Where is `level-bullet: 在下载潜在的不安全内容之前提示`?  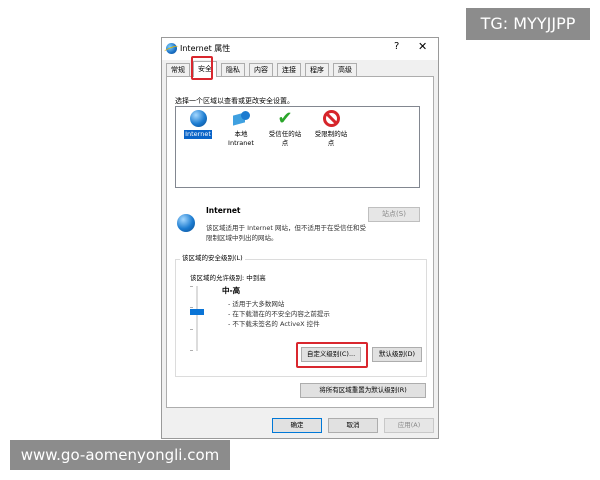 level-bullet: 在下载潜在的不安全内容之前提示 is located at coordinates (279, 314).